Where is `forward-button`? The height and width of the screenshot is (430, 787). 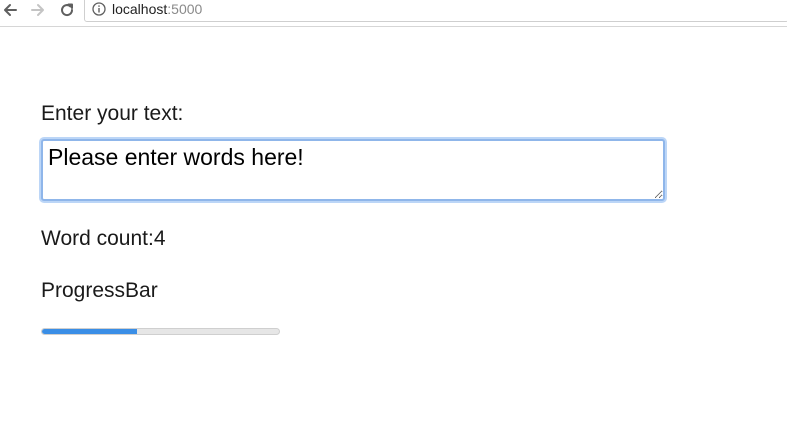
forward-button is located at coordinates (38, 10).